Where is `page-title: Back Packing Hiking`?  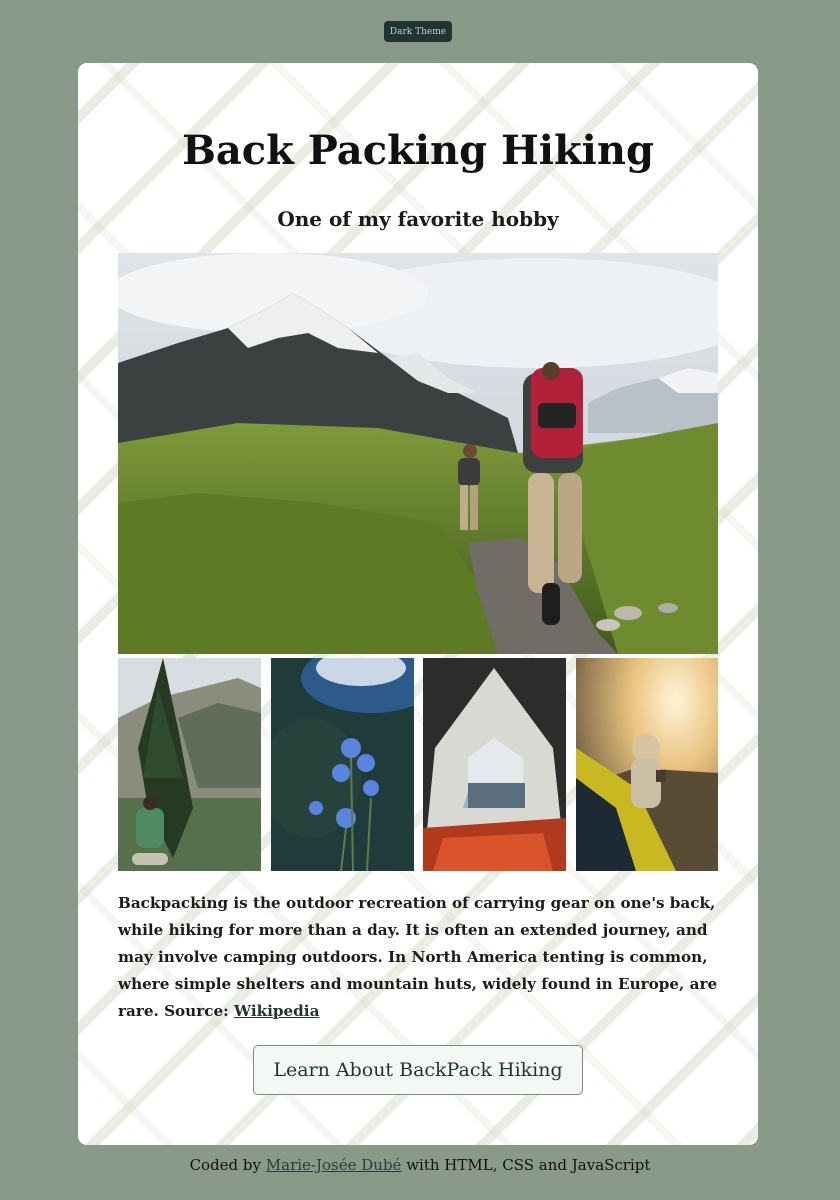
page-title: Back Packing Hiking is located at coordinates (418, 150).